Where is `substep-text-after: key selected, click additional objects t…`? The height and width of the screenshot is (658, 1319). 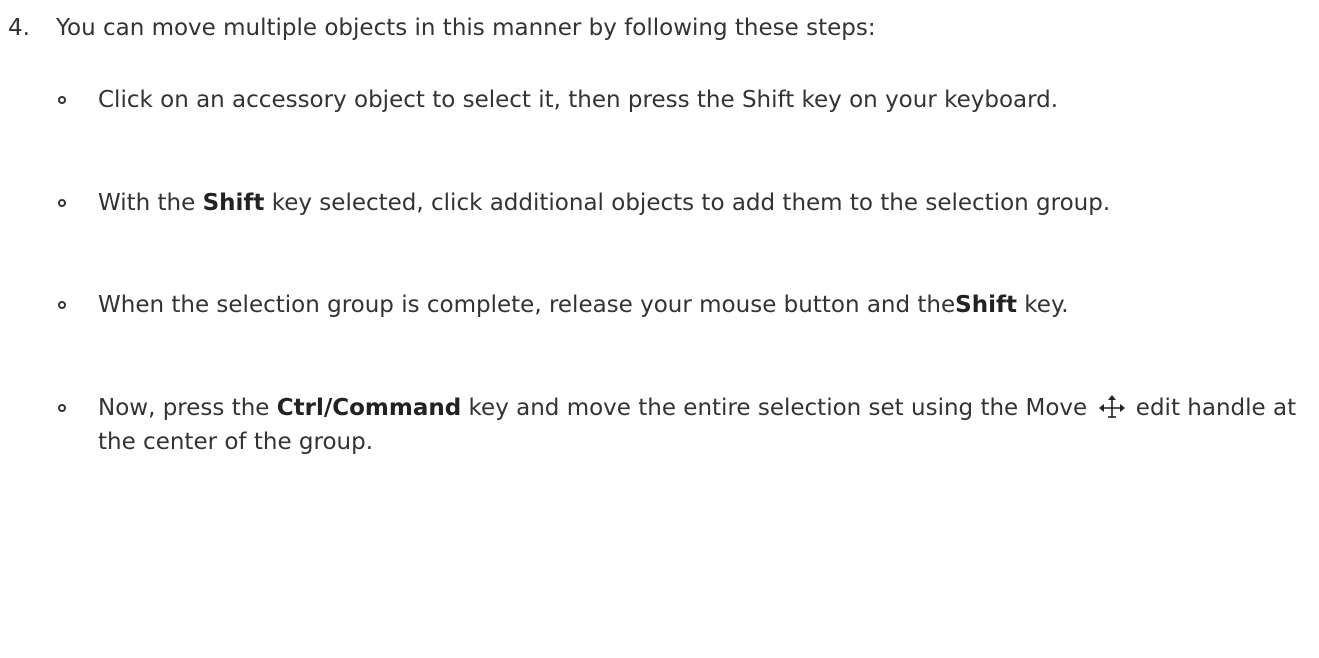 substep-text-after: key selected, click additional objects t… is located at coordinates (687, 203).